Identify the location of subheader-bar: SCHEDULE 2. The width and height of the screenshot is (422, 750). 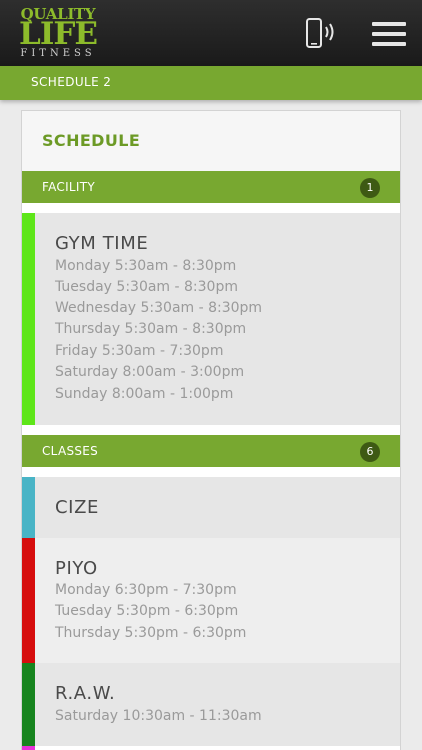
(211, 83).